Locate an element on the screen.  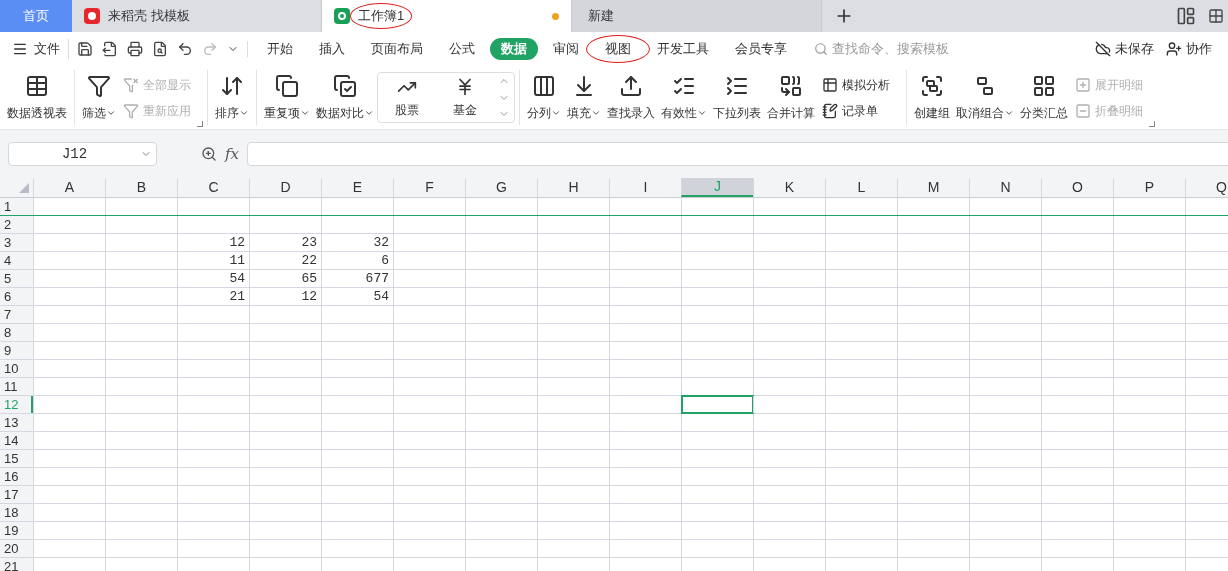
search-icon is located at coordinates (821, 49).